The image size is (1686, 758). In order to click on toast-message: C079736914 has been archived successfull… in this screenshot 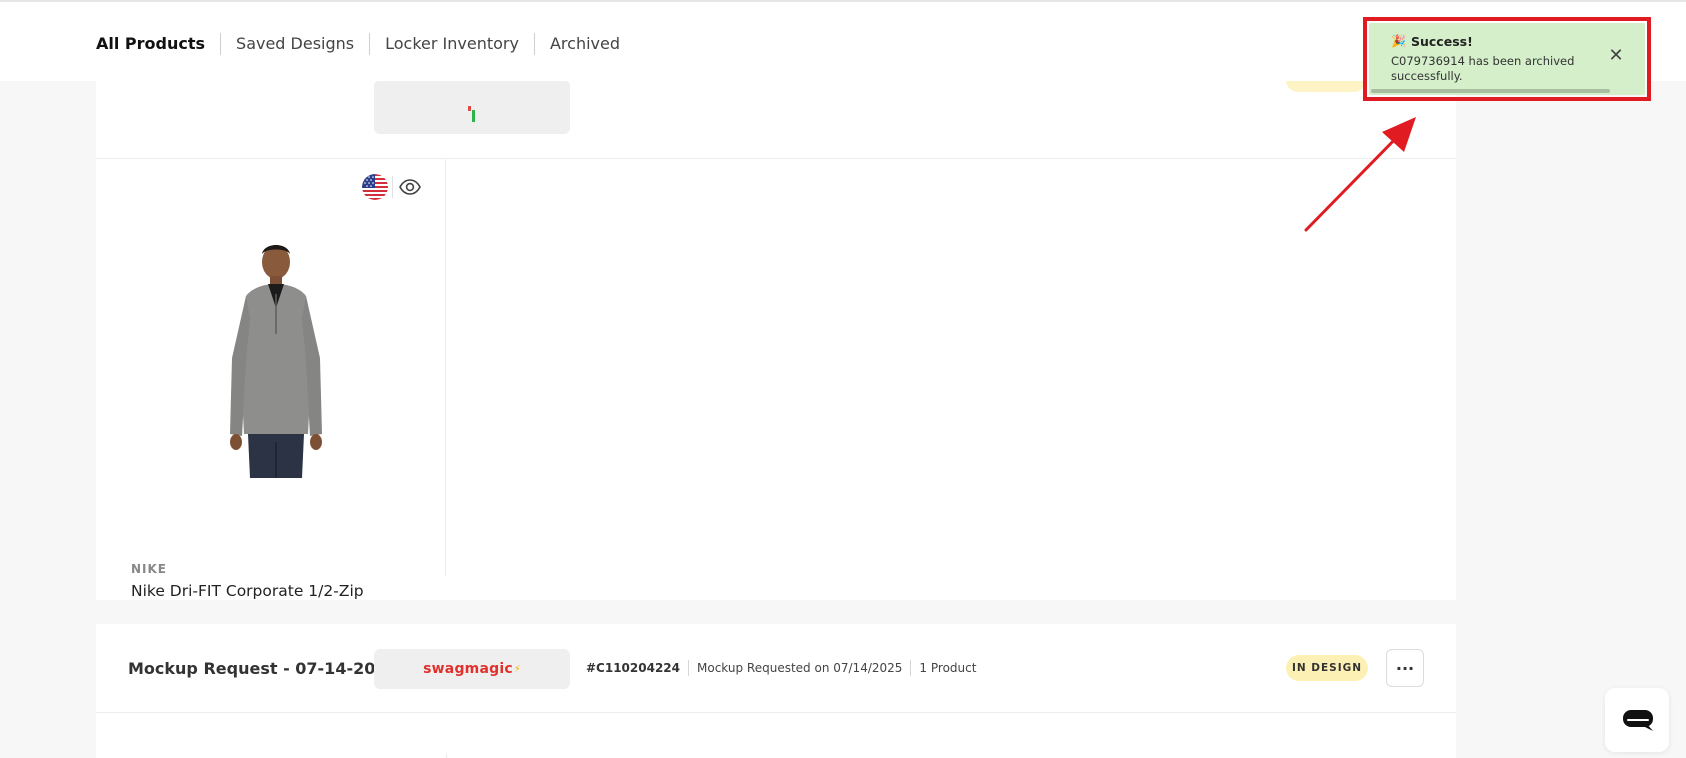, I will do `click(1483, 68)`.